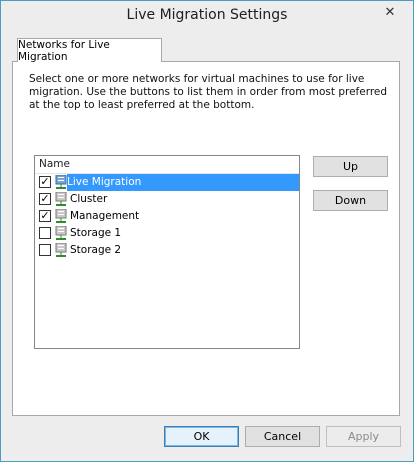 Image resolution: width=414 pixels, height=462 pixels. I want to click on up-button: Up, so click(350, 166).